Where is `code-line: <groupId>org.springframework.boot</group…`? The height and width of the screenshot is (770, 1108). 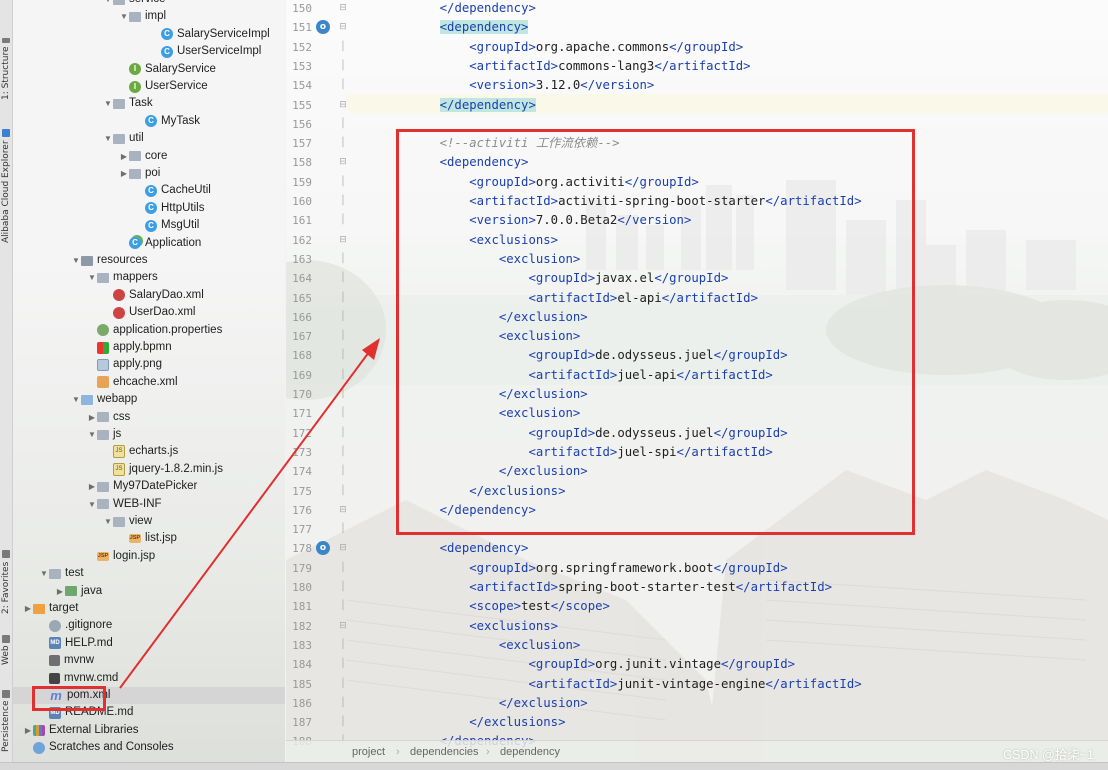
code-line: <groupId>org.springframework.boot</group… is located at coordinates (598, 568).